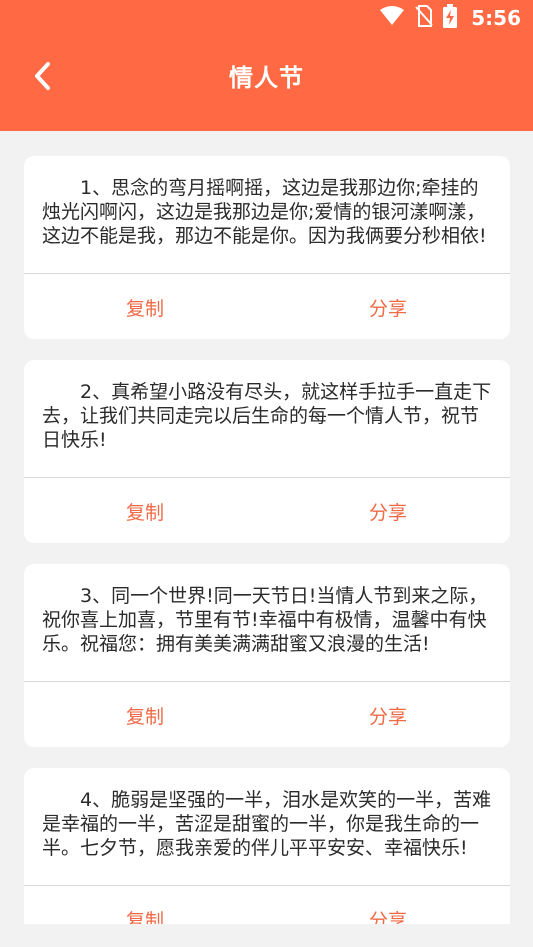  I want to click on wifi-icon, so click(392, 18).